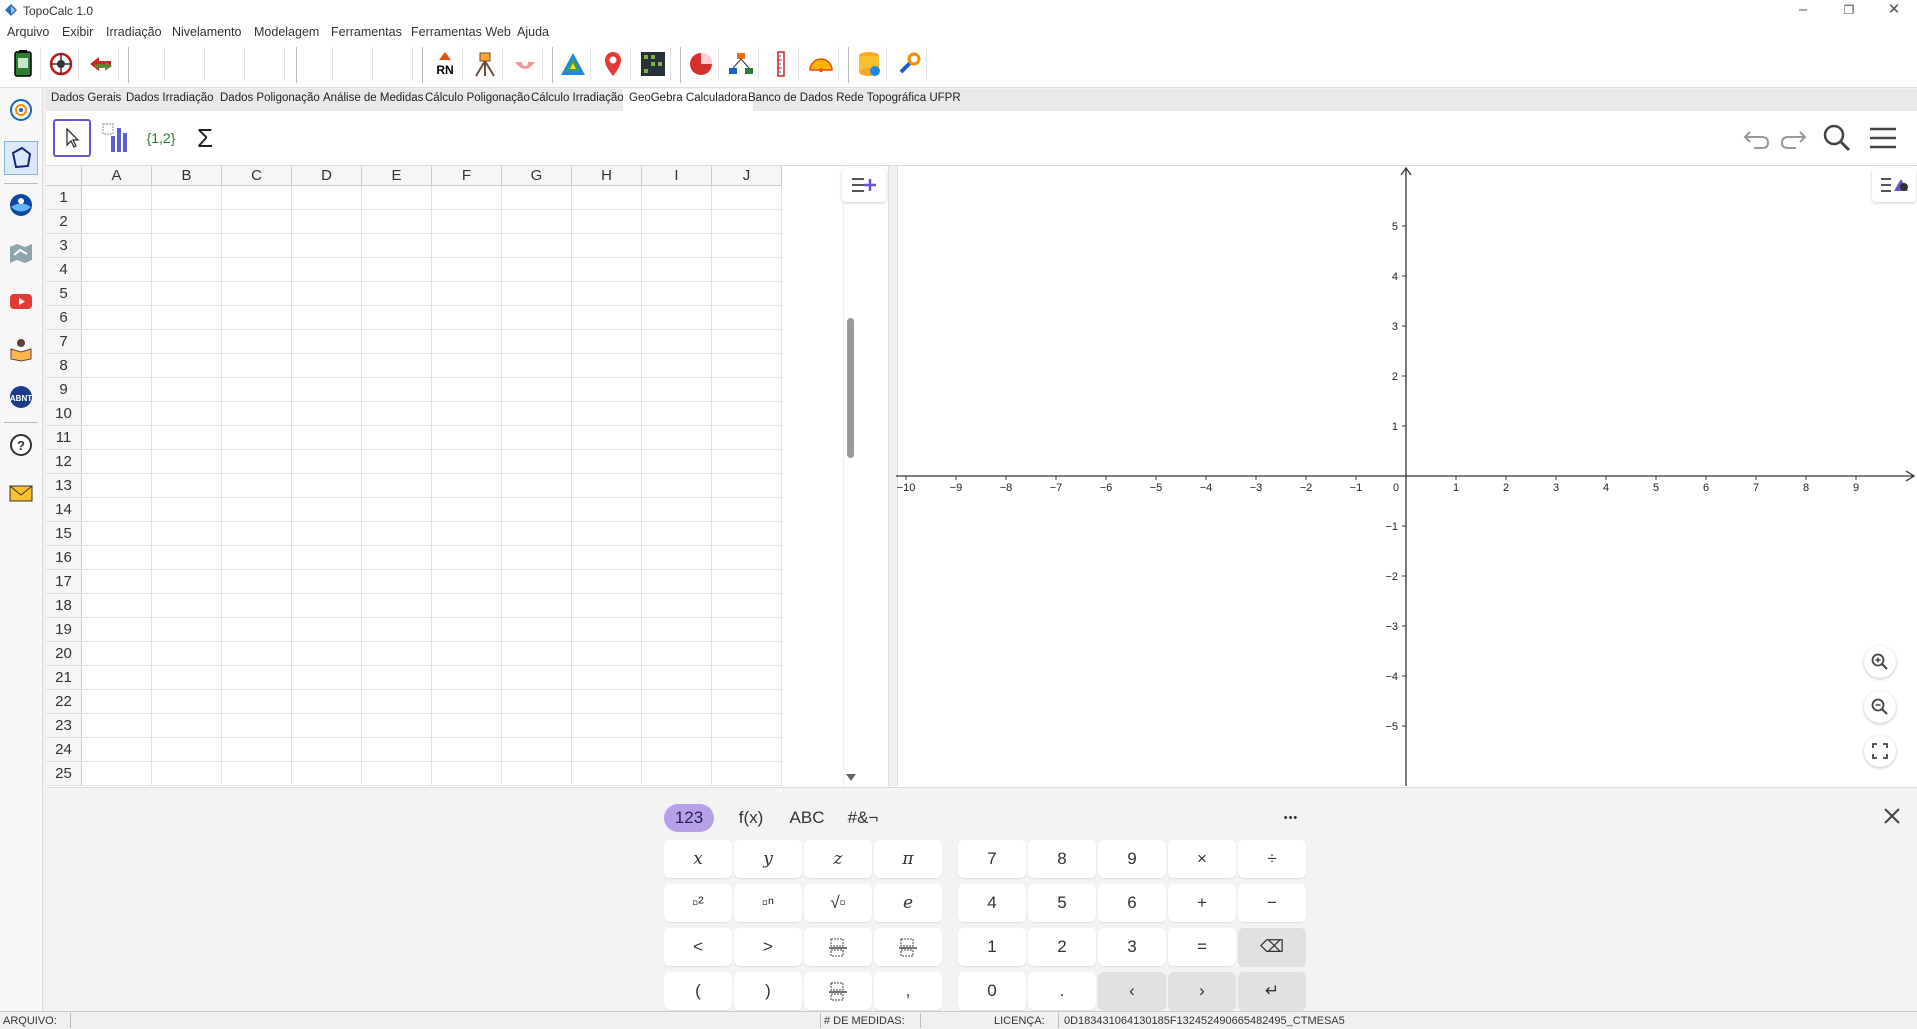  Describe the element at coordinates (698, 859) in the screenshot. I see `key-x: x` at that location.